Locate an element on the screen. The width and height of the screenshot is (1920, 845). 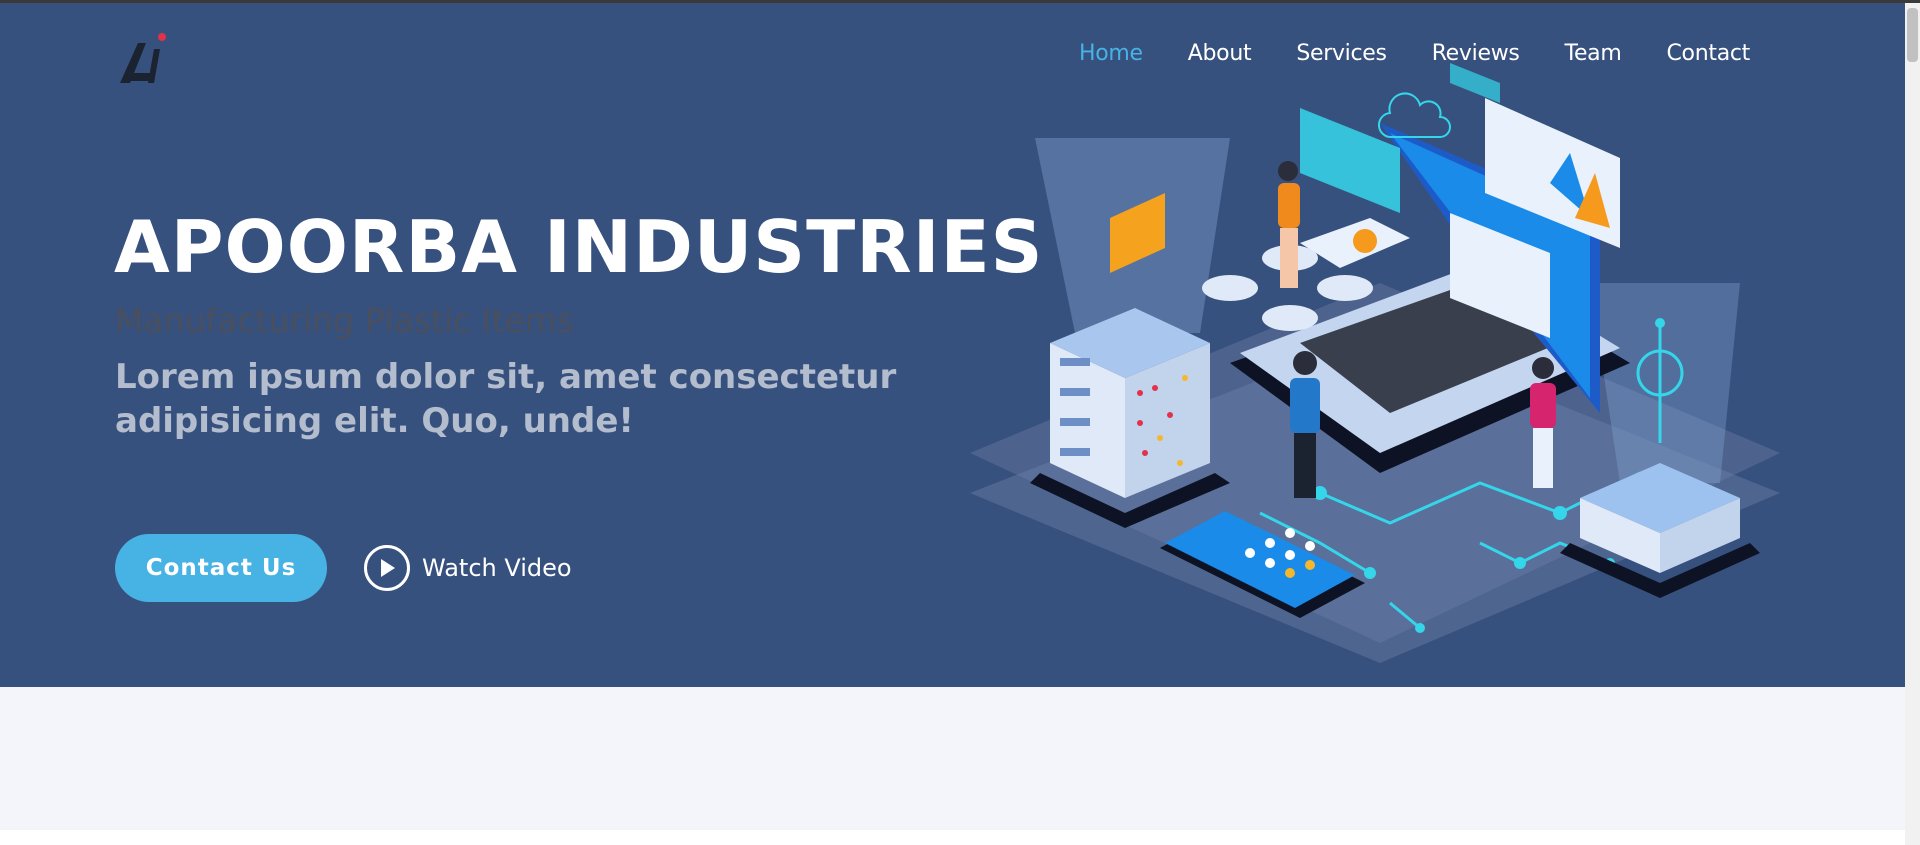
play-circle-icon is located at coordinates (387, 568).